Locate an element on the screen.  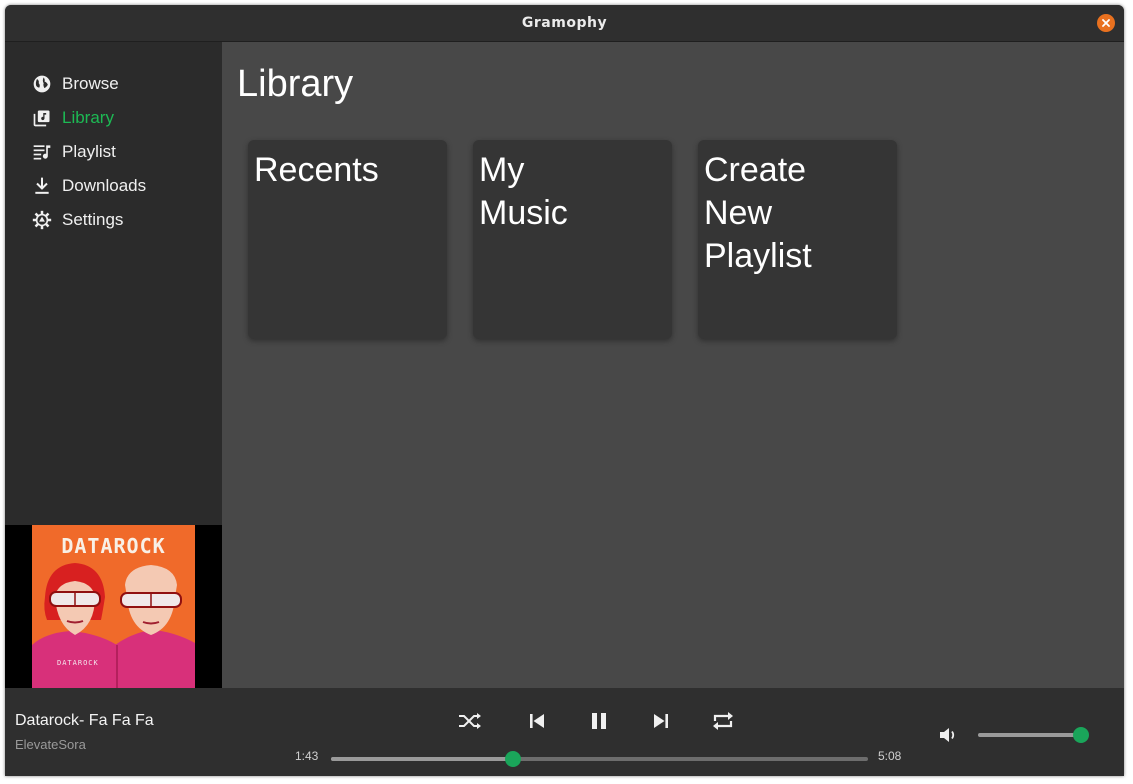
sidebar-item-label: Browse is located at coordinates (90, 83).